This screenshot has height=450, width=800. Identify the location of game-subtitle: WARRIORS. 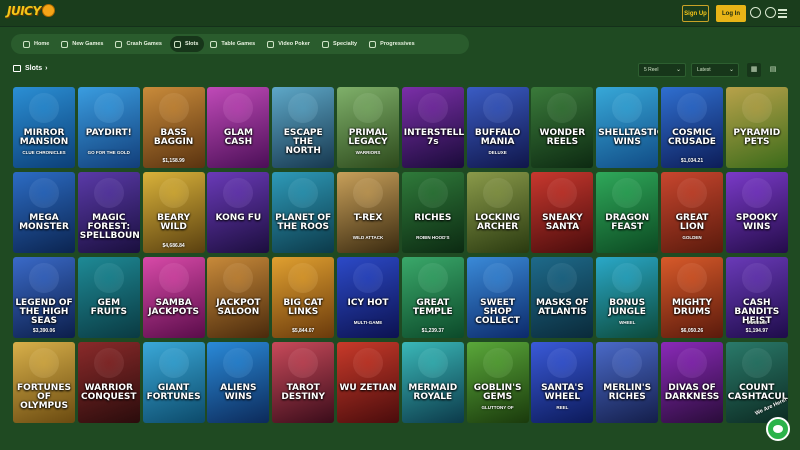
(368, 152).